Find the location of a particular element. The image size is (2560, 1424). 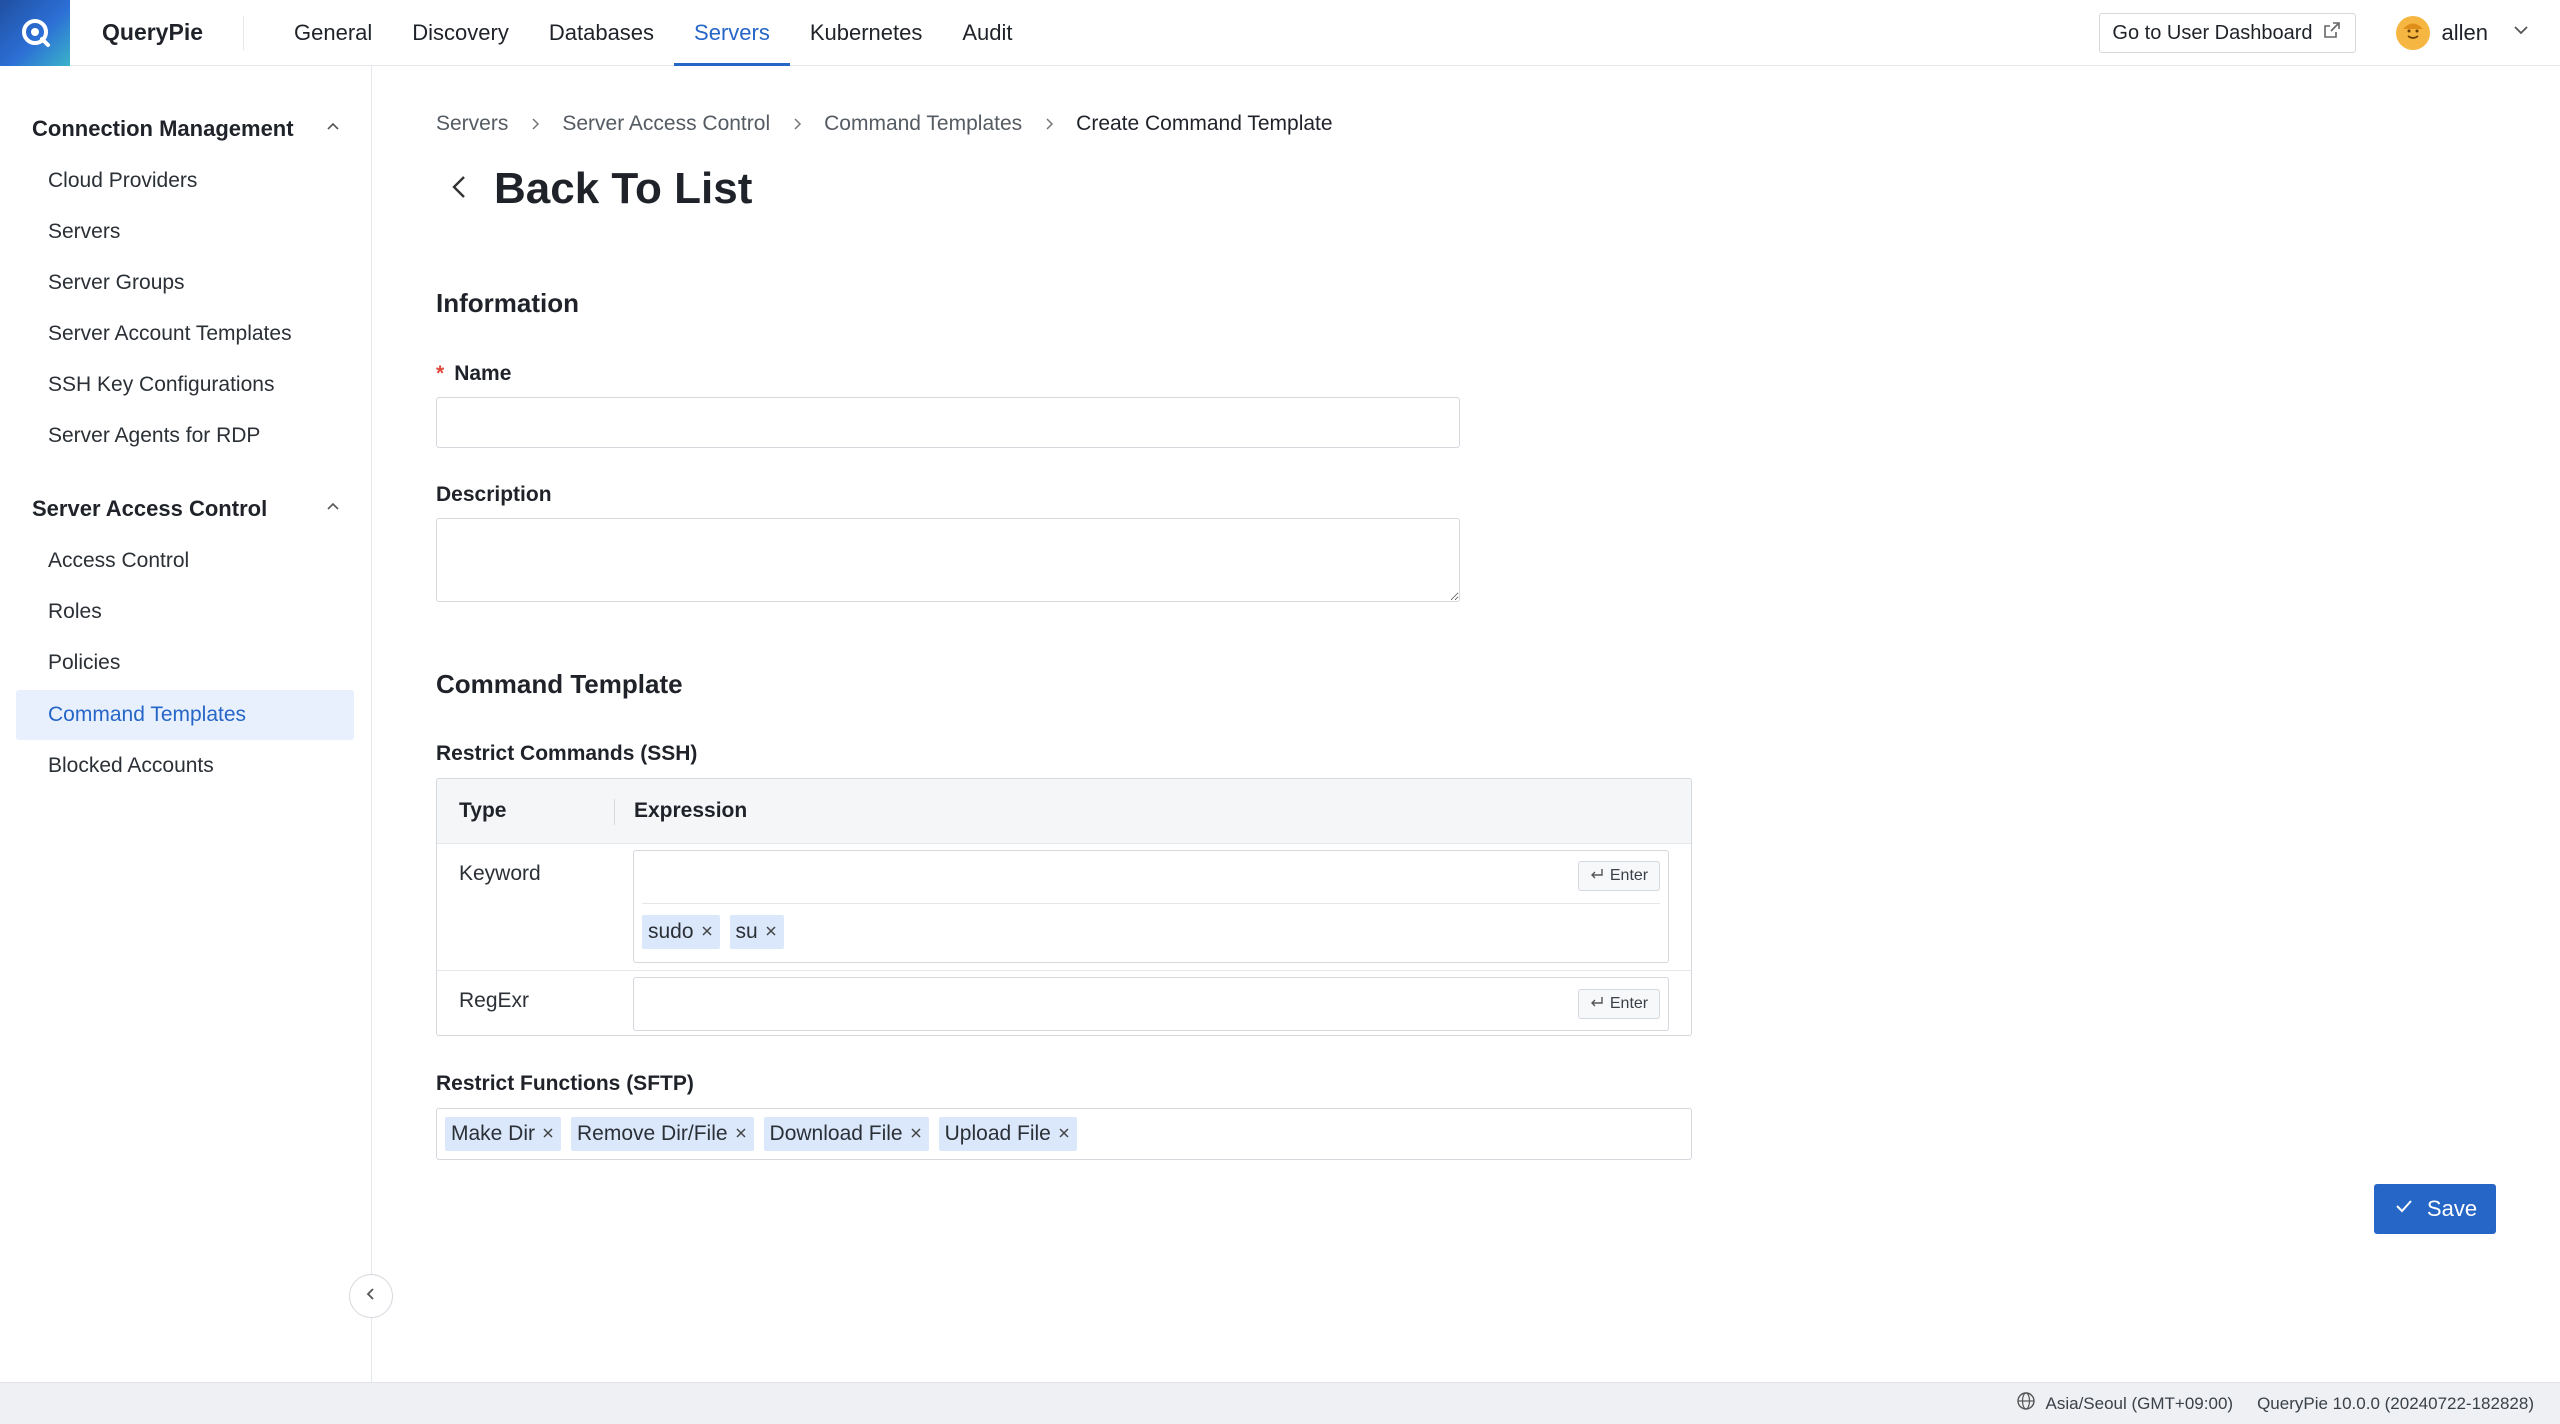

name-input is located at coordinates (948, 422).